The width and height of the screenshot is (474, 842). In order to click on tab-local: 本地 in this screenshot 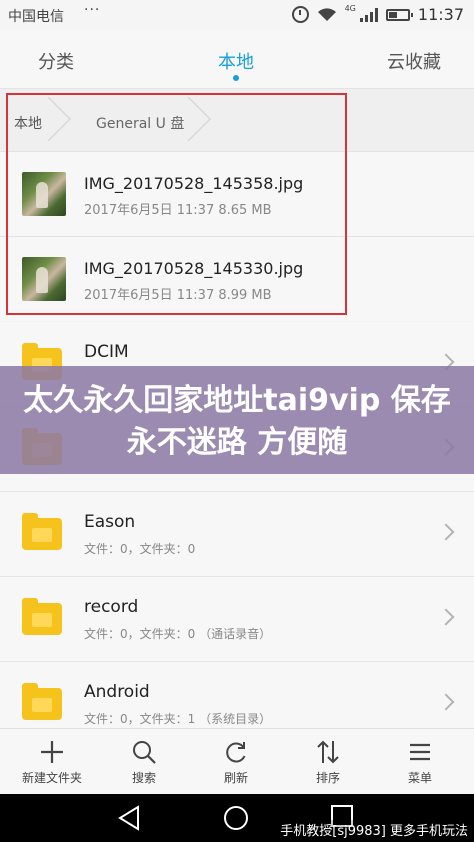, I will do `click(236, 61)`.